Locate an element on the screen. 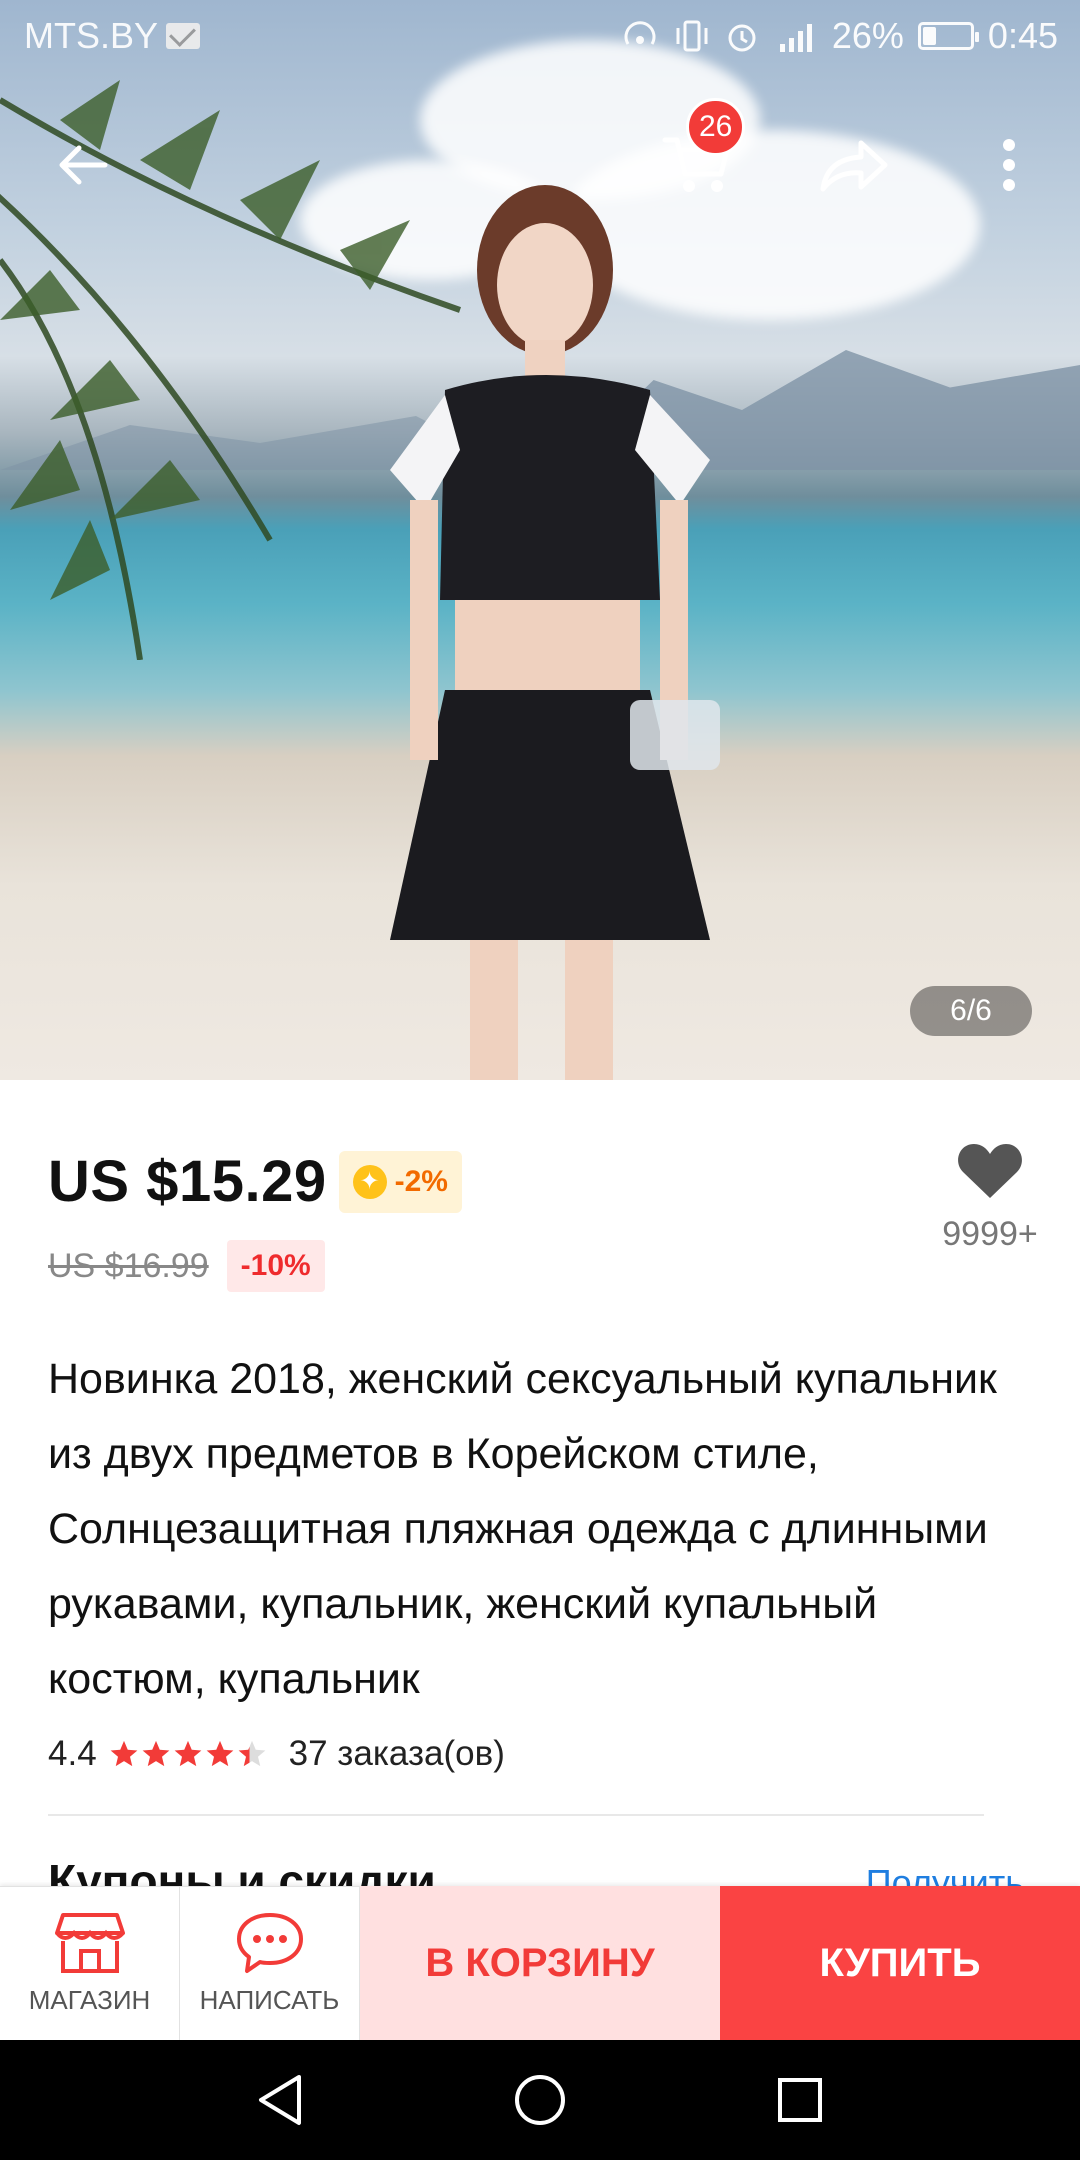  discount-badge: -10% is located at coordinates (275, 1266).